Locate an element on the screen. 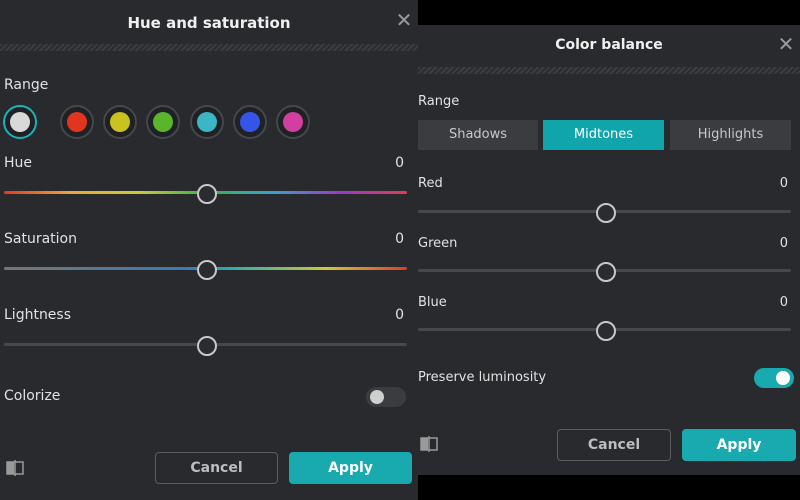 The image size is (800, 500). swatch-yellow-color is located at coordinates (120, 122).